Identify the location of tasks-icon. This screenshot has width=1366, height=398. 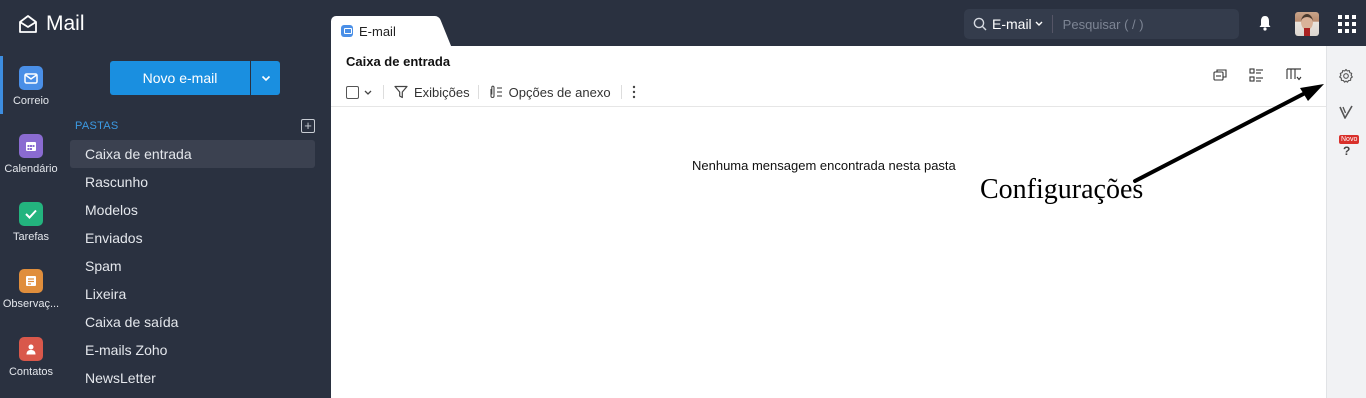
(31, 214).